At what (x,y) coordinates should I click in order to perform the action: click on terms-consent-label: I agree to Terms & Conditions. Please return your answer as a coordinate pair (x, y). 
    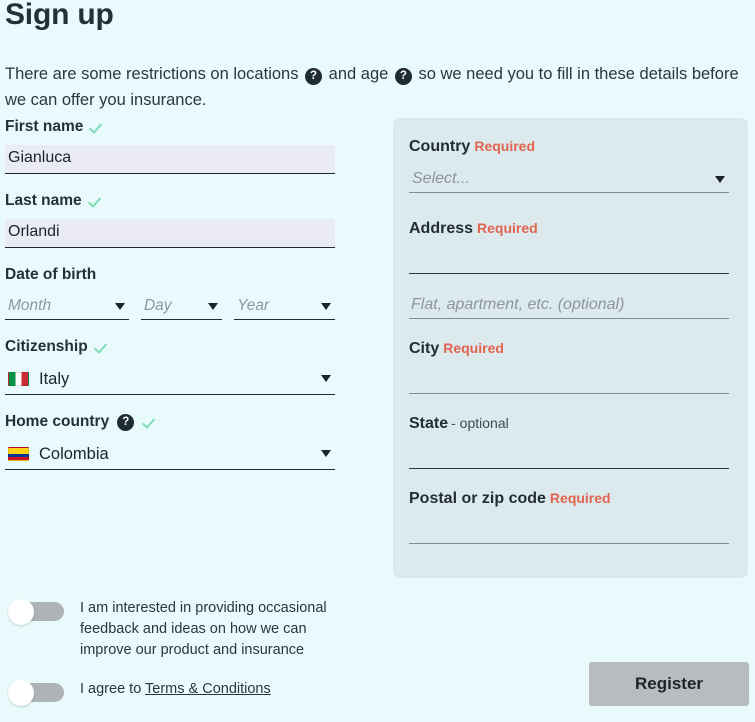
    Looking at the image, I should click on (175, 689).